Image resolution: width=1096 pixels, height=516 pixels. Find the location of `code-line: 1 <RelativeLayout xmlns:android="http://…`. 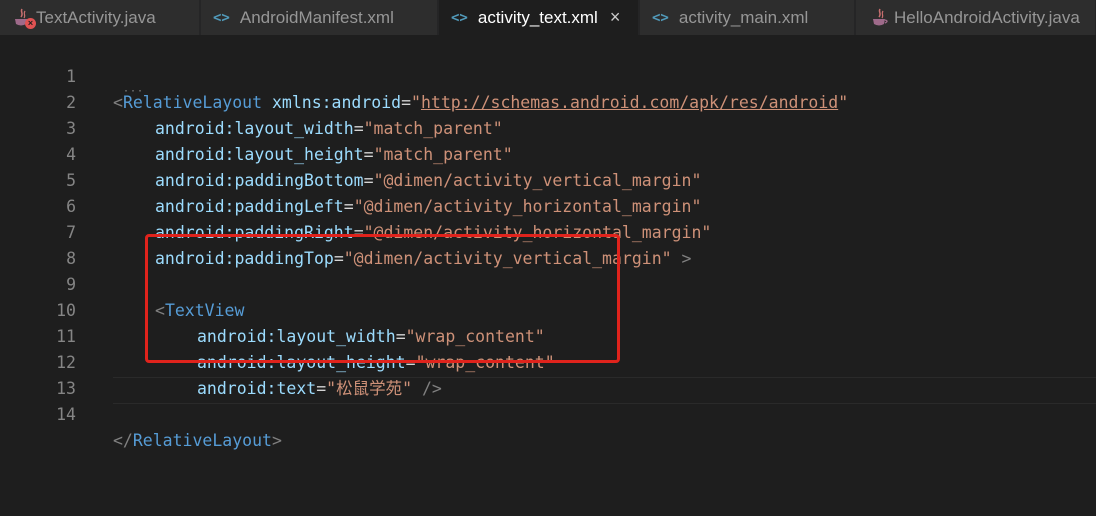

code-line: 1 <RelativeLayout xmlns:android="http://… is located at coordinates (548, 75).